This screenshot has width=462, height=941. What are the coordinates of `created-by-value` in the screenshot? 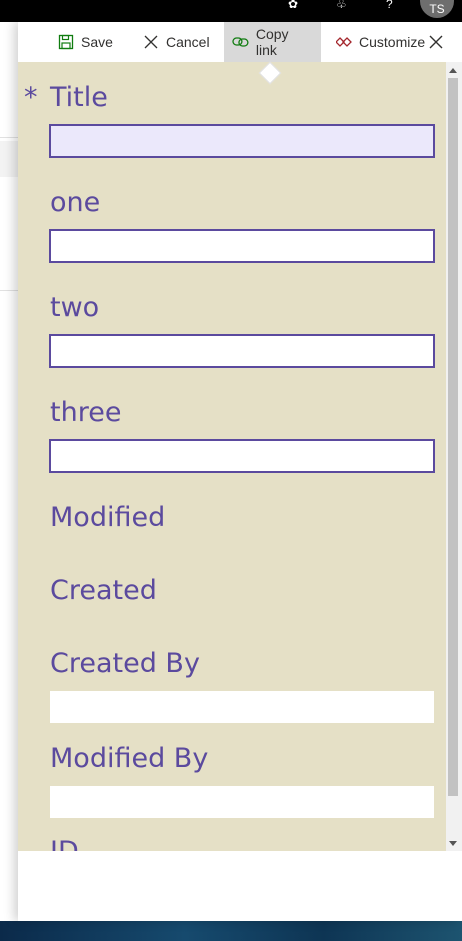 It's located at (242, 707).